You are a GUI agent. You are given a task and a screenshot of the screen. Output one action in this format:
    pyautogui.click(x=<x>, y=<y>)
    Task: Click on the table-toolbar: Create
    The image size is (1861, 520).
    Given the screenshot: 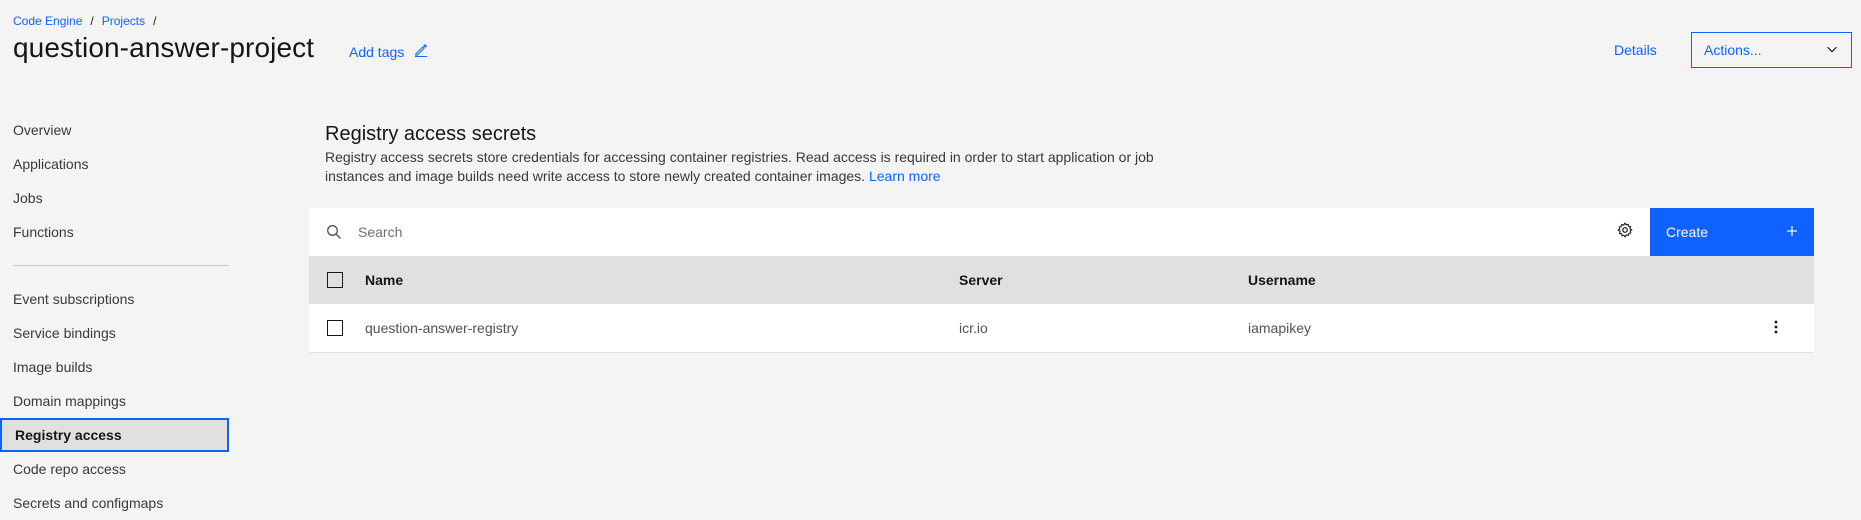 What is the action you would take?
    pyautogui.click(x=1061, y=232)
    